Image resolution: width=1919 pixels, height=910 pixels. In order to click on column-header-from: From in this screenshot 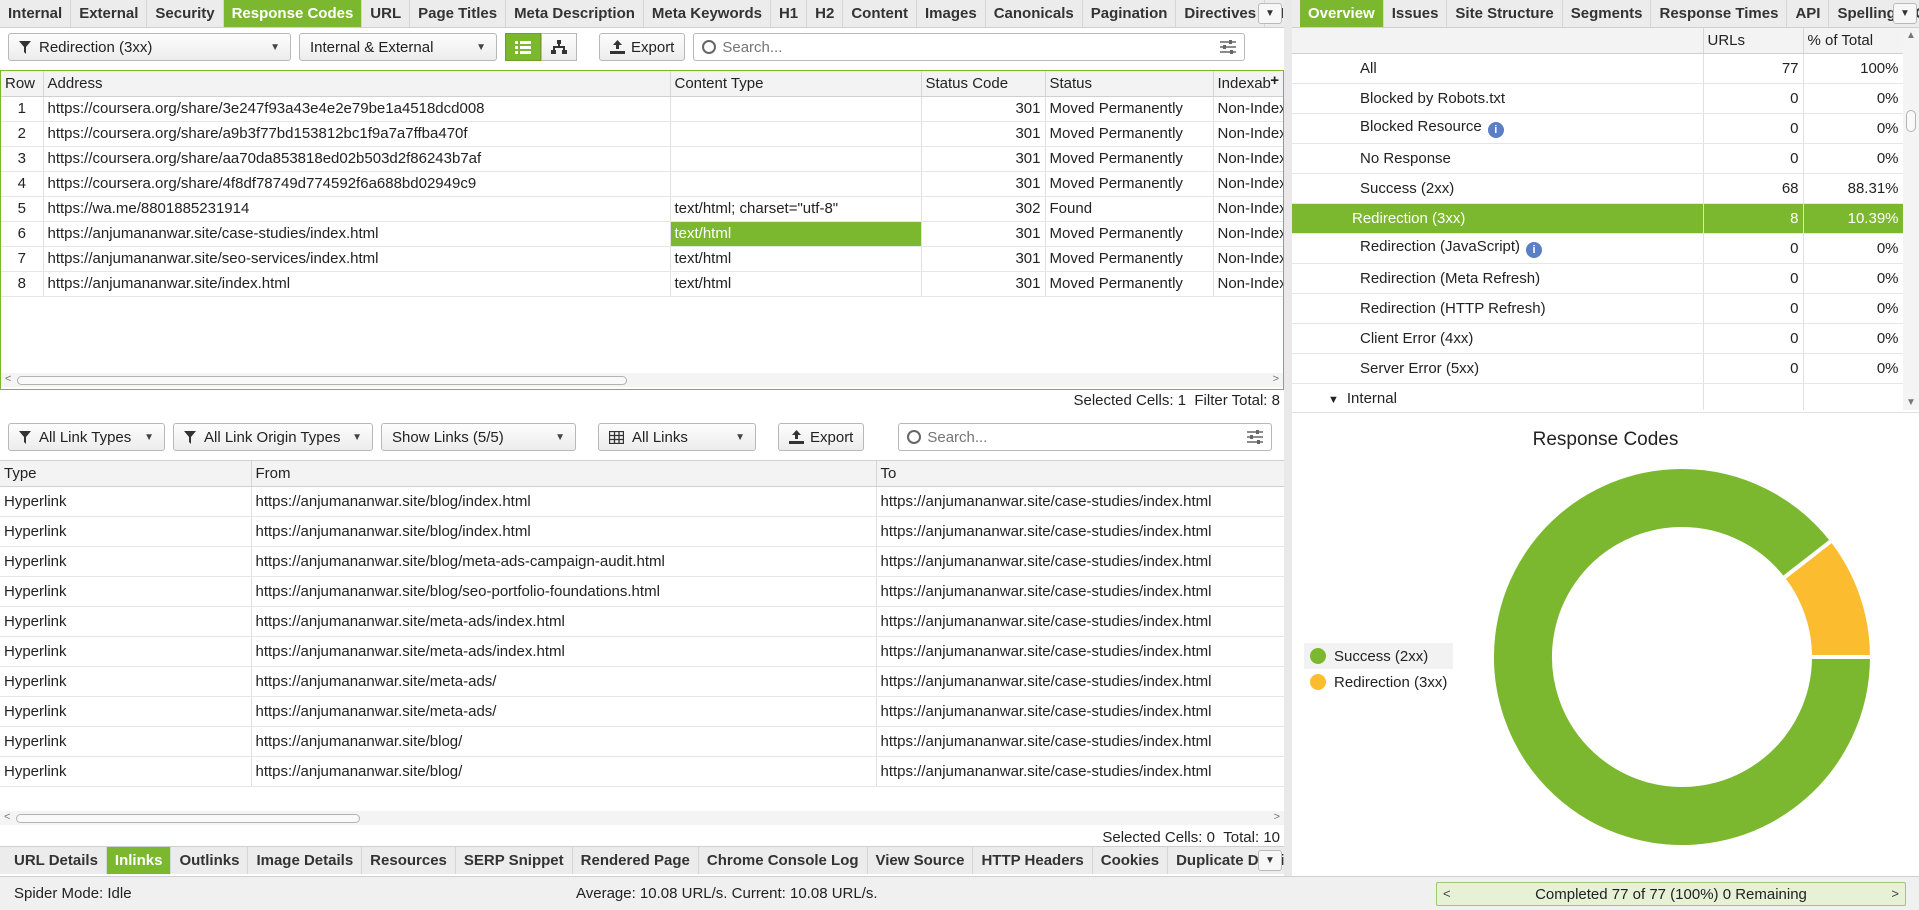, I will do `click(564, 474)`.